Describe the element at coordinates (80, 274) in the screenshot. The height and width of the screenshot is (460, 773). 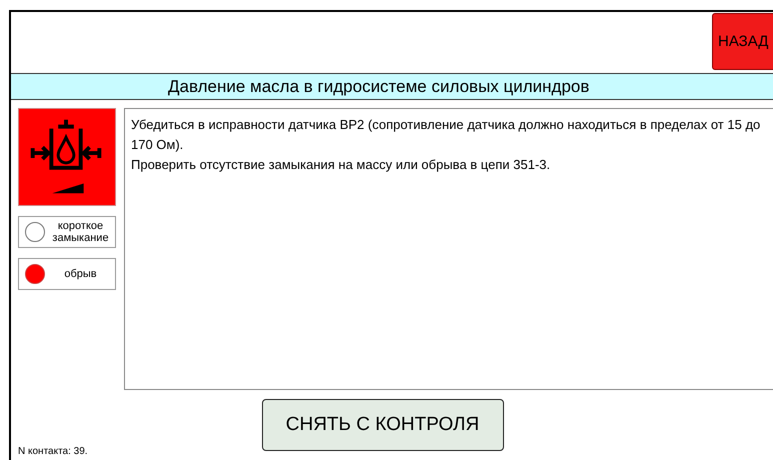
I see `indicator-label: обрыв` at that location.